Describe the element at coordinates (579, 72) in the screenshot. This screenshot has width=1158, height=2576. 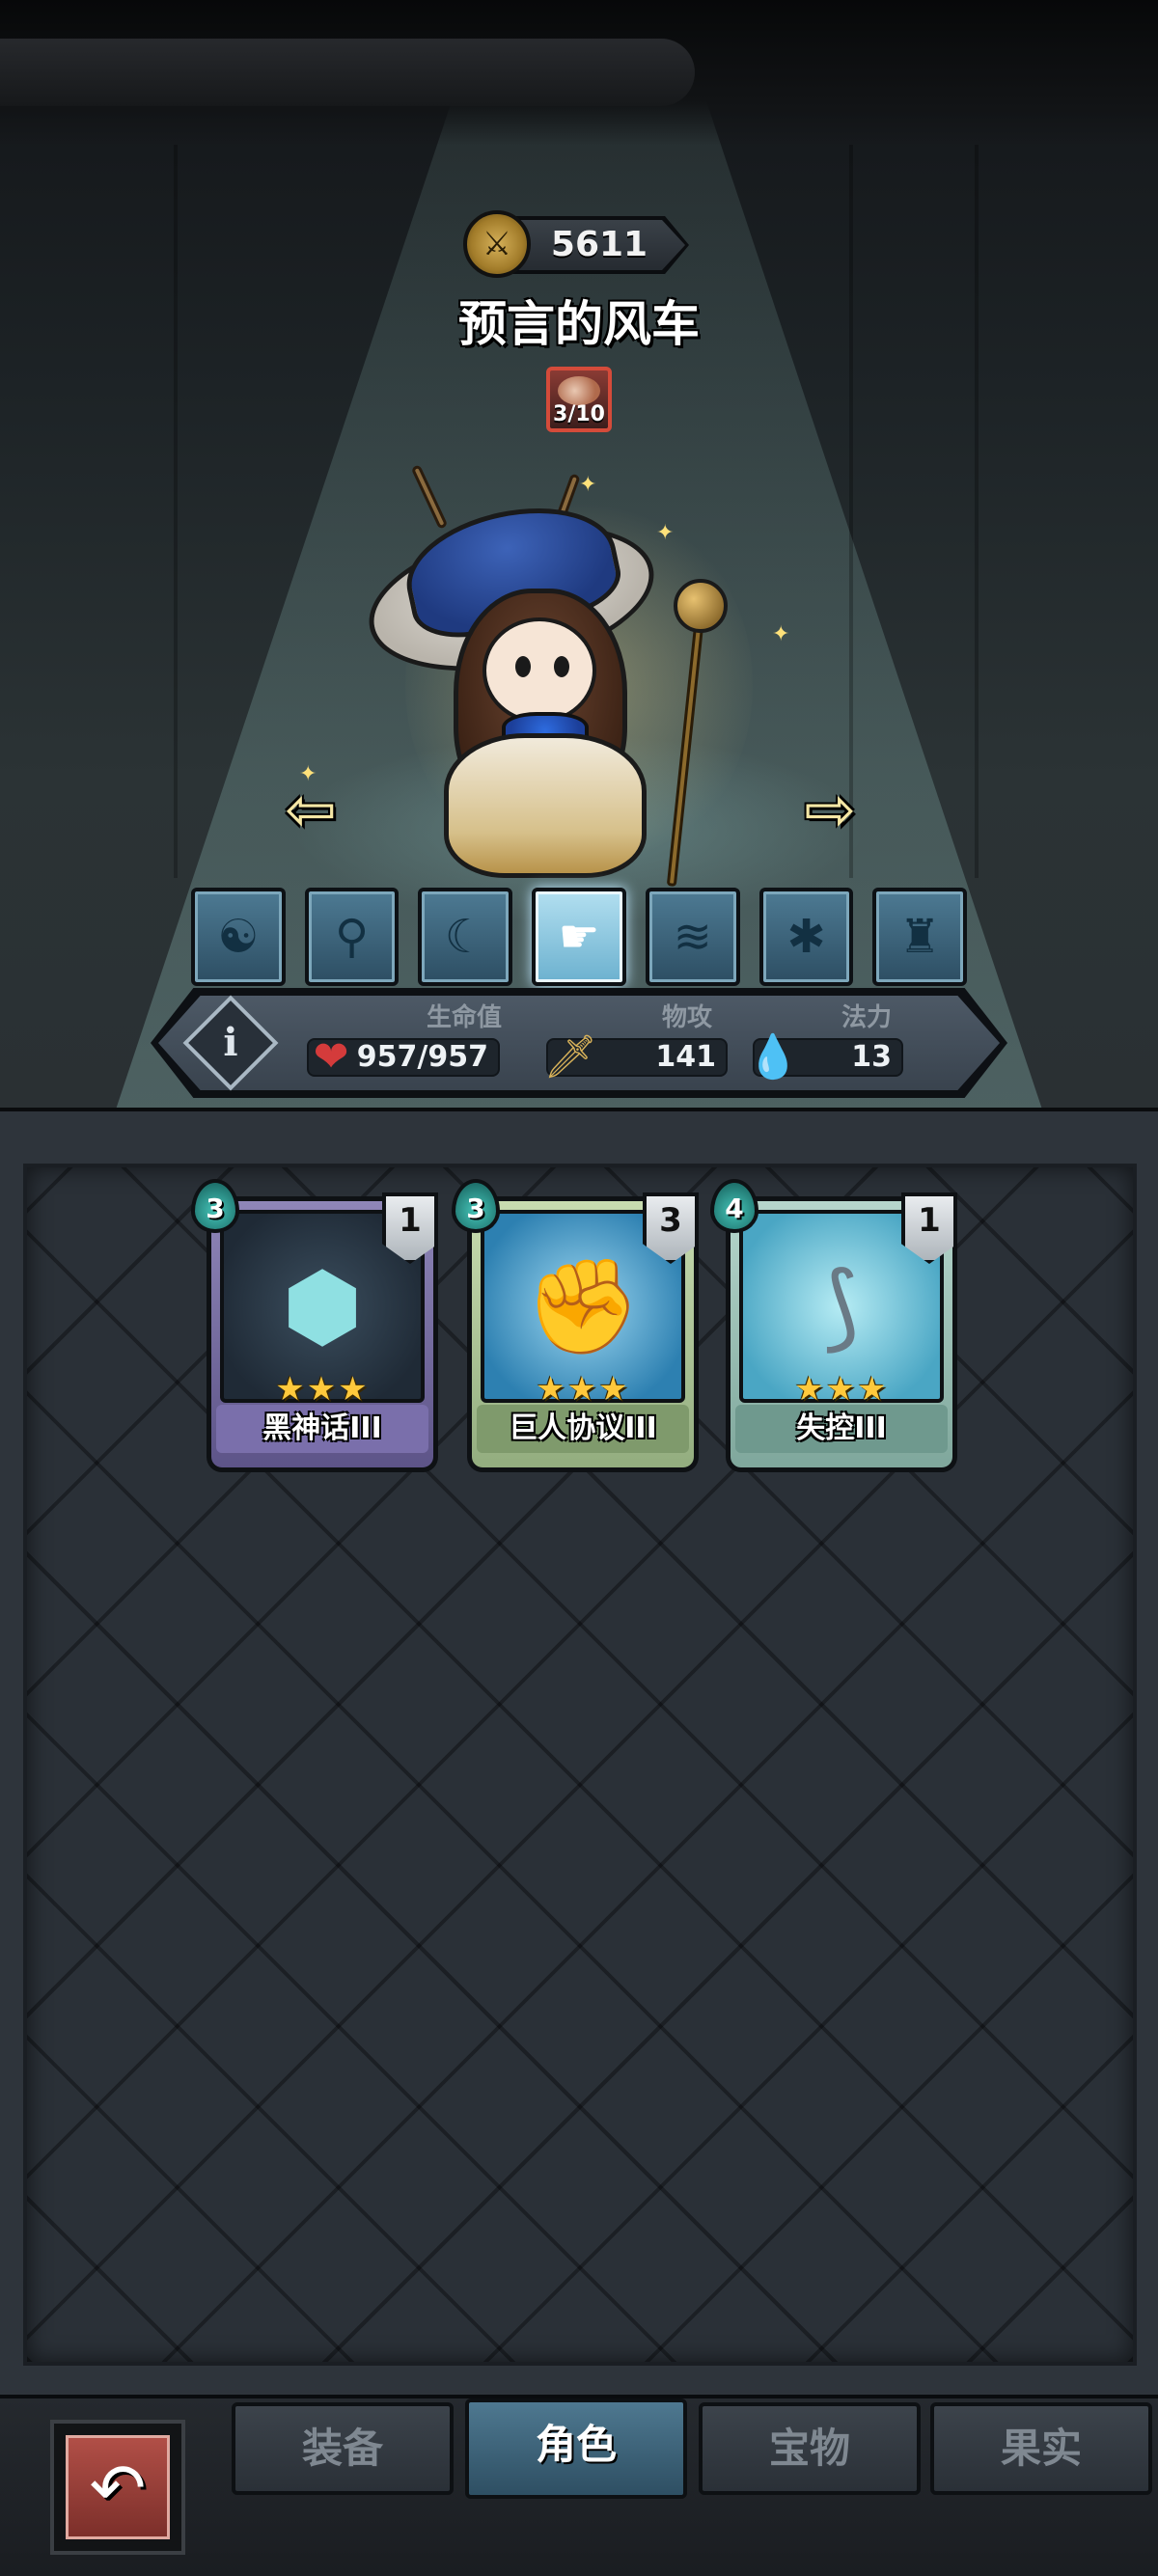
I see `ceiling-pipe` at that location.